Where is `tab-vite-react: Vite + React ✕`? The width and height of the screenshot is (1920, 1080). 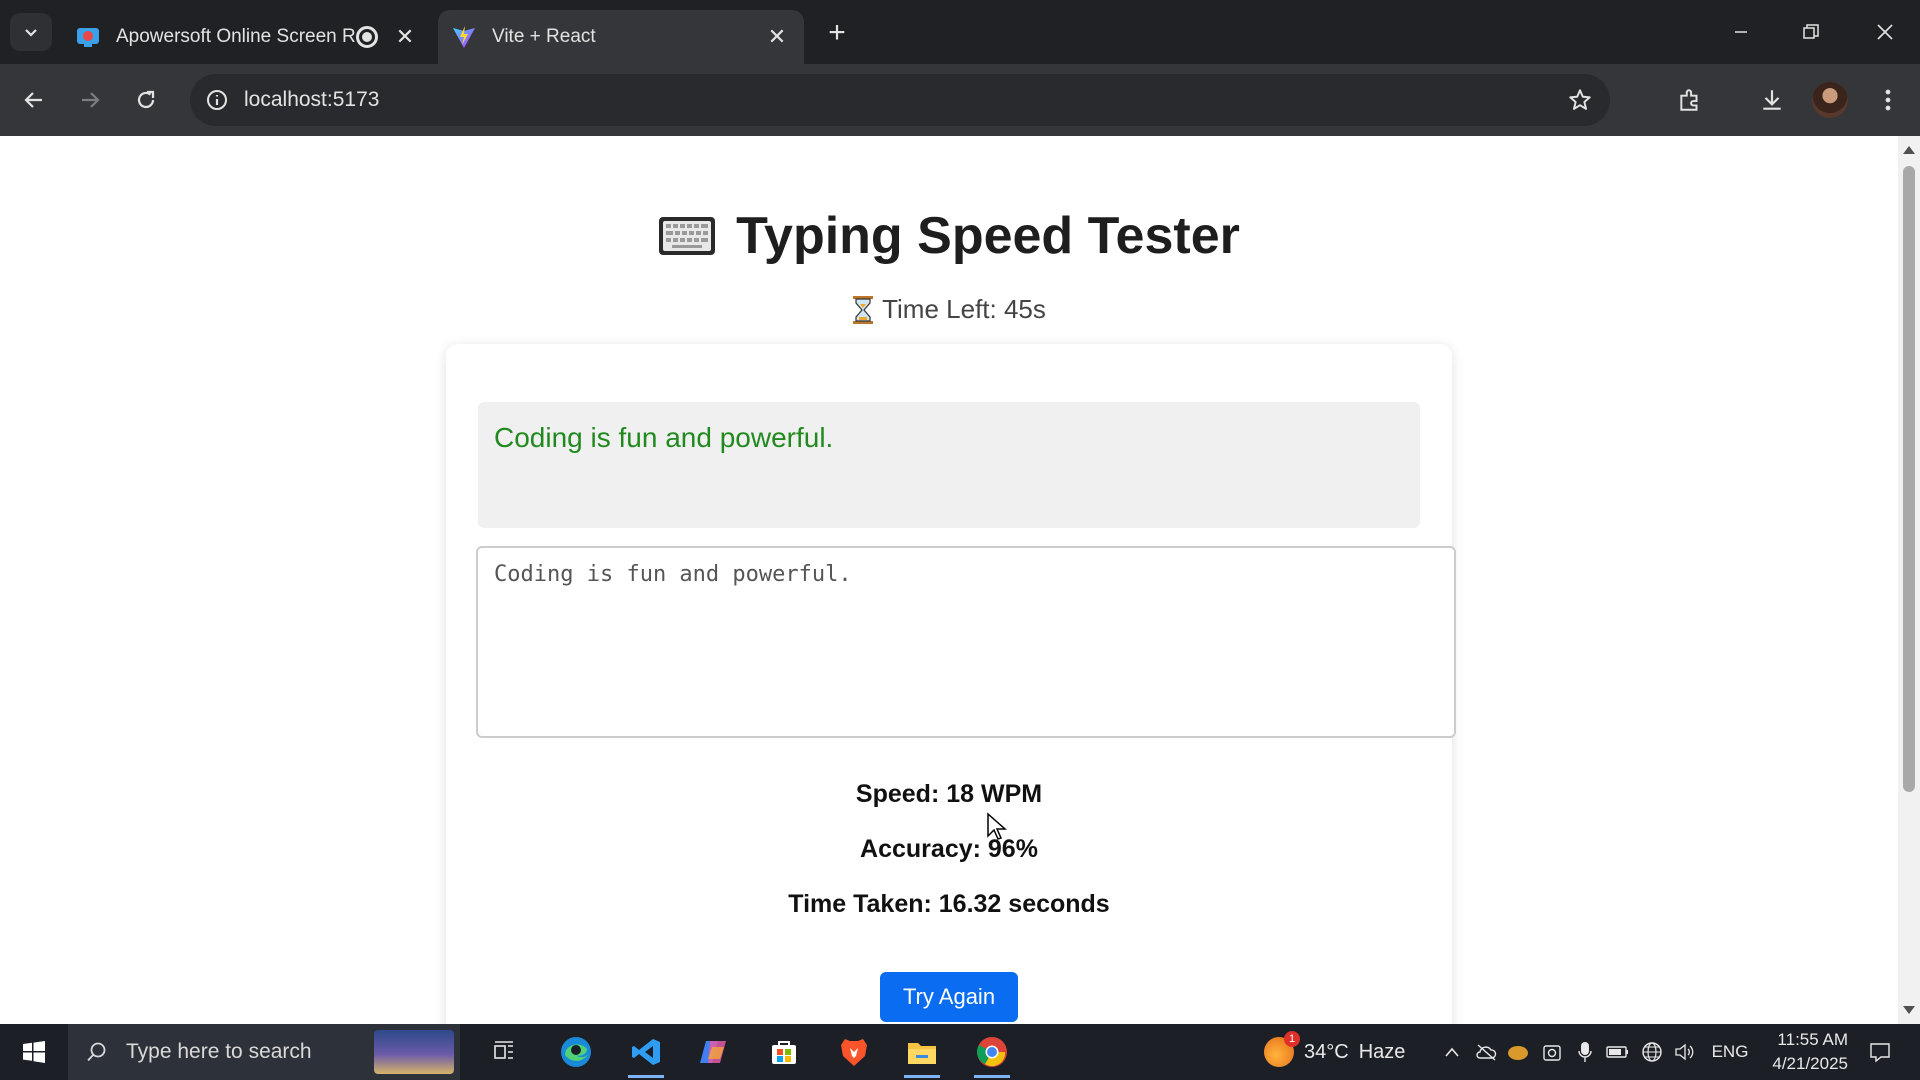 tab-vite-react: Vite + React ✕ is located at coordinates (621, 37).